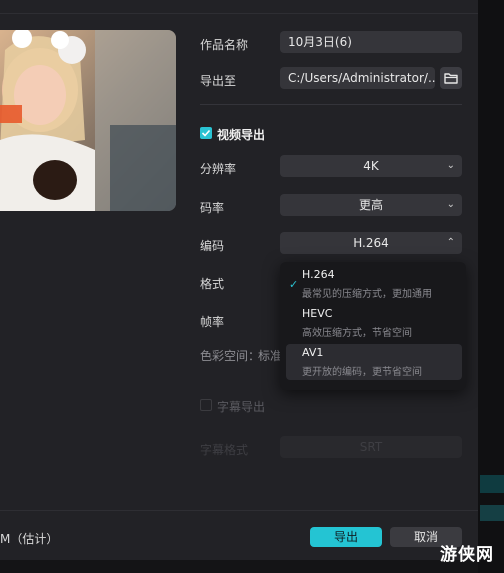 This screenshot has height=573, width=504. What do you see at coordinates (218, 81) in the screenshot?
I see `export-to-label: 导出至` at bounding box center [218, 81].